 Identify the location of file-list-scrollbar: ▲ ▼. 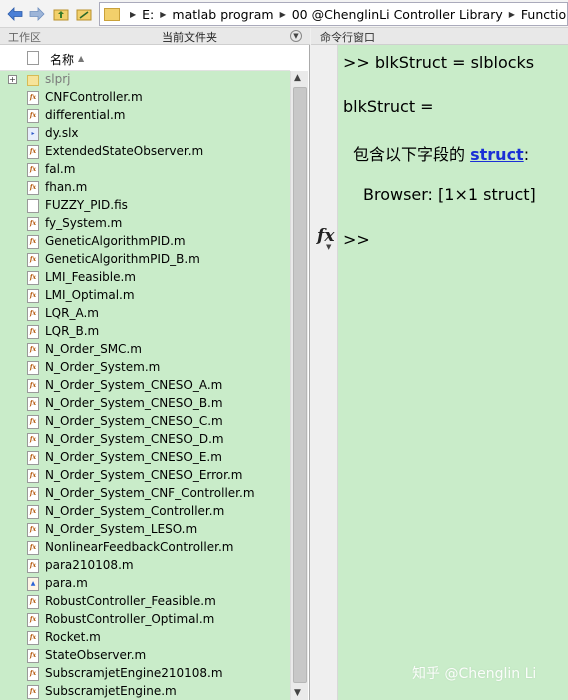
(299, 385).